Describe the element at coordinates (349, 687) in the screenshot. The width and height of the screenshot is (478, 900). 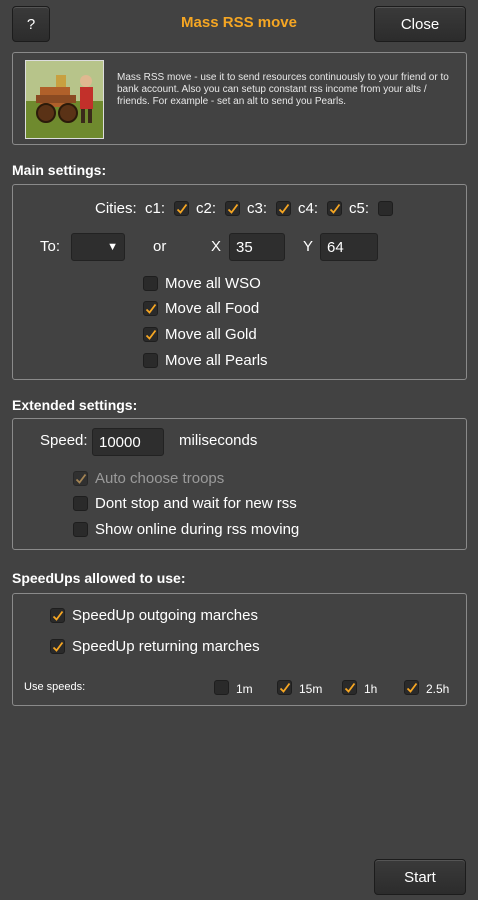
I see `speed-1h-checkbox` at that location.